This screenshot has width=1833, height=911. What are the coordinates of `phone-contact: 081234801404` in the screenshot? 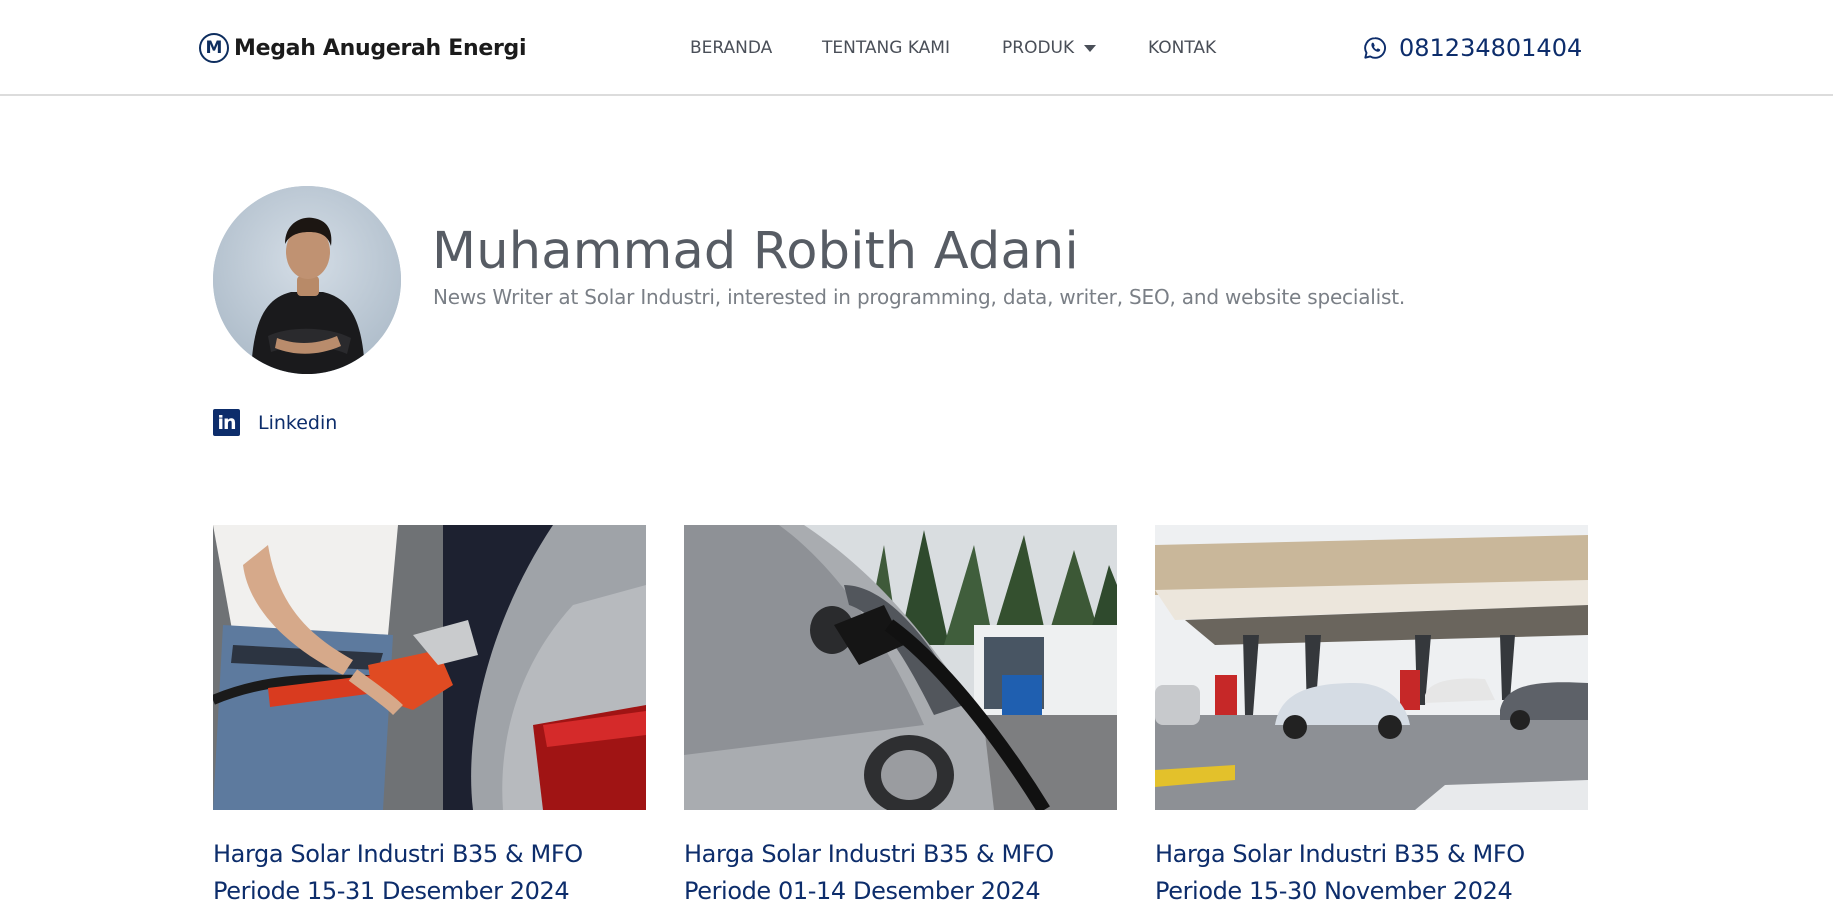 It's located at (1472, 48).